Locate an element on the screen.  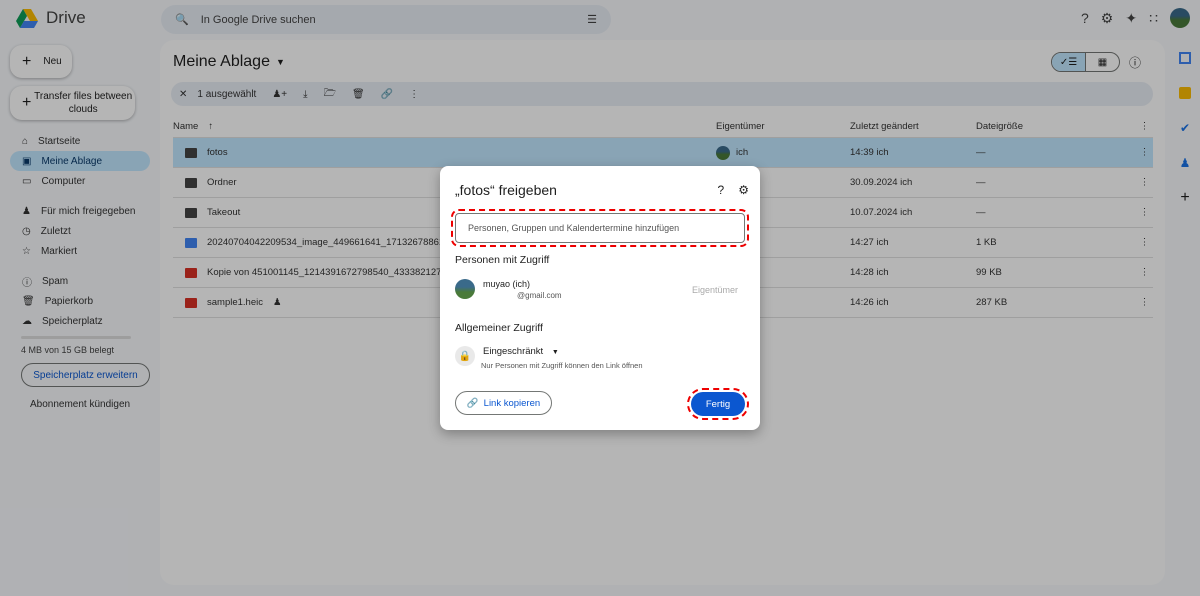
help-icon: ? is located at coordinates (721, 190).